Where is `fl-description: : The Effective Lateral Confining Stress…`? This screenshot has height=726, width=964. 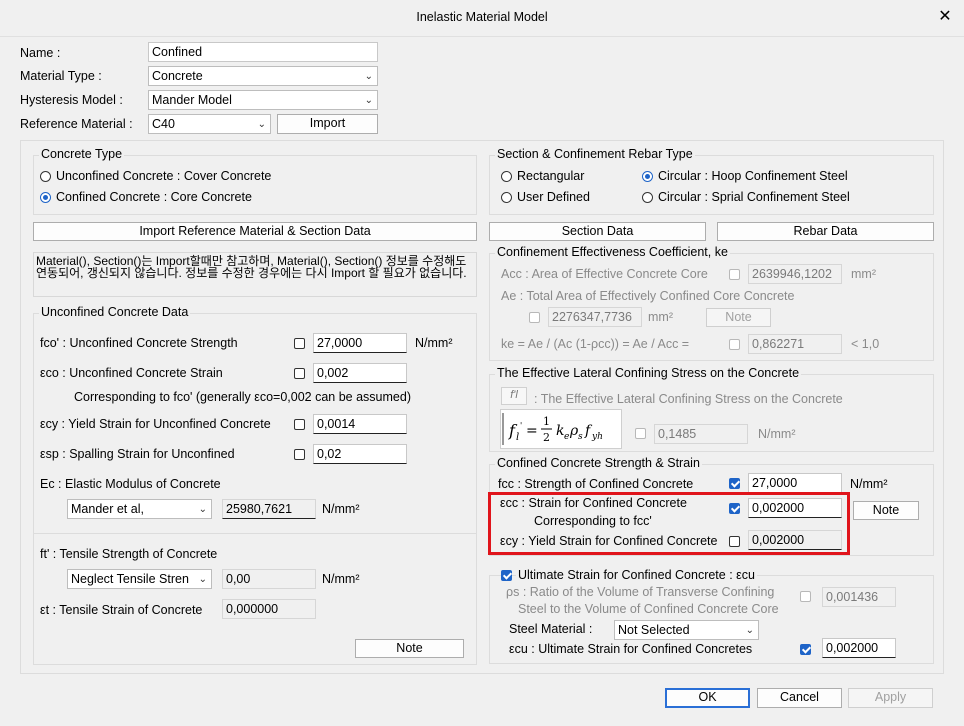
fl-description: : The Effective Lateral Confining Stress… is located at coordinates (688, 399).